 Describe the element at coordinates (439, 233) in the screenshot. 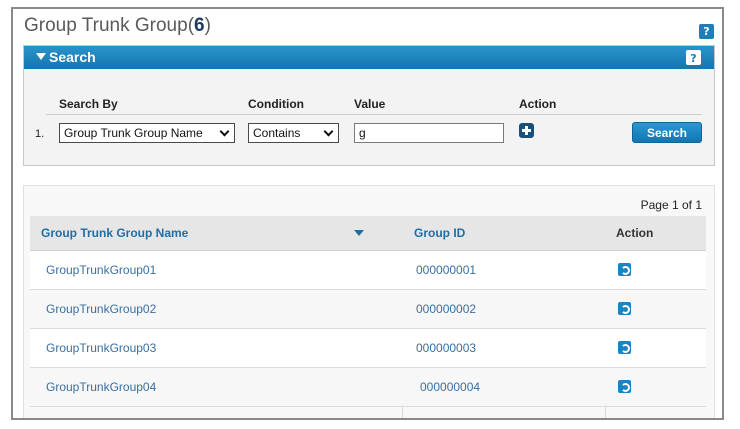

I see `th-group-id: Group ID` at that location.